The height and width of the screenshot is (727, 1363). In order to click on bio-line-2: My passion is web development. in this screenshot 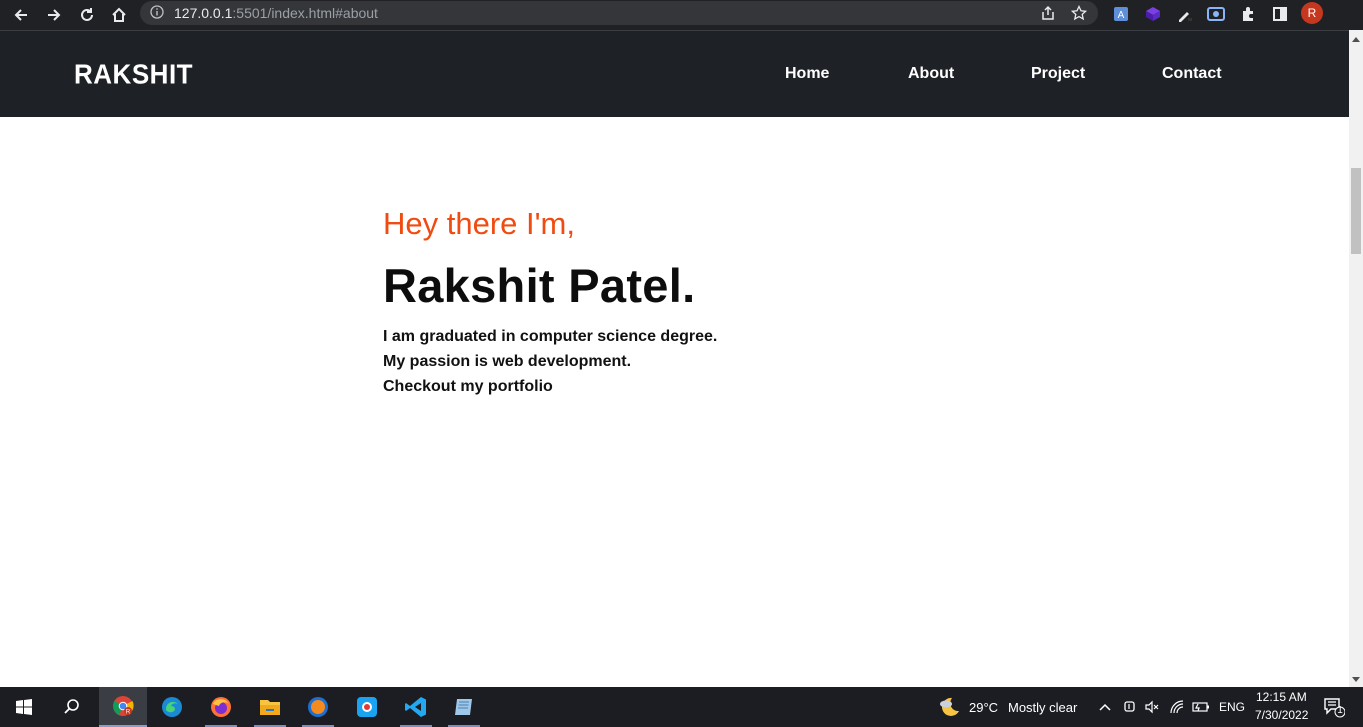, I will do `click(507, 361)`.